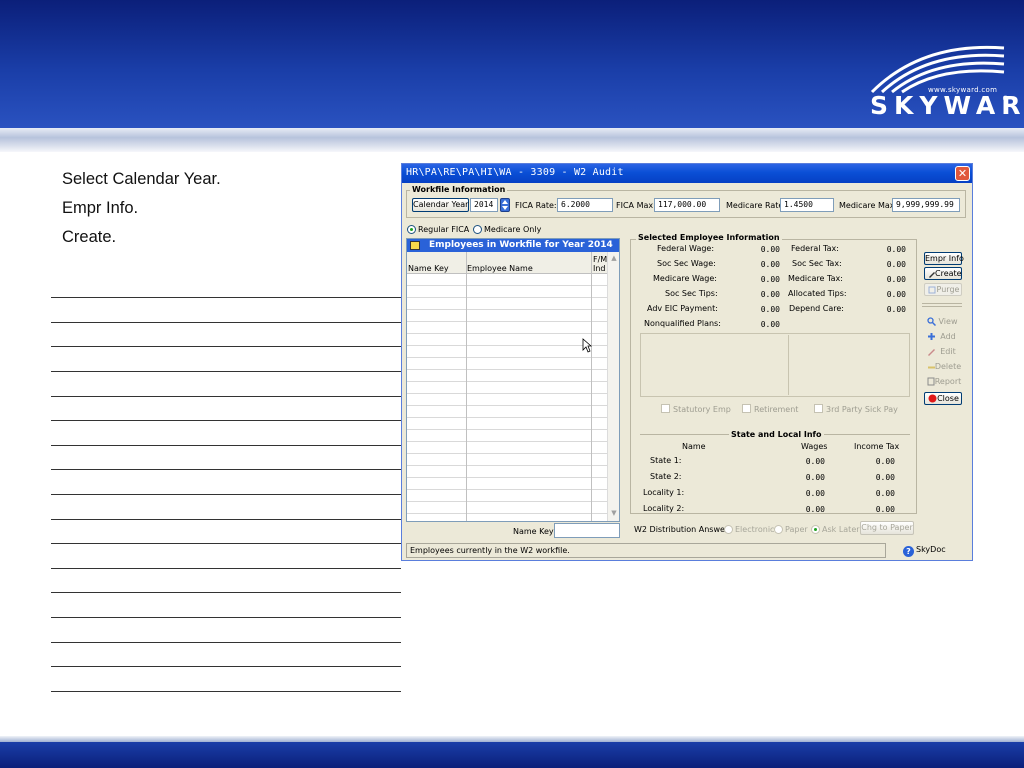  What do you see at coordinates (776, 409) in the screenshot?
I see `retirement-label: Retirement` at bounding box center [776, 409].